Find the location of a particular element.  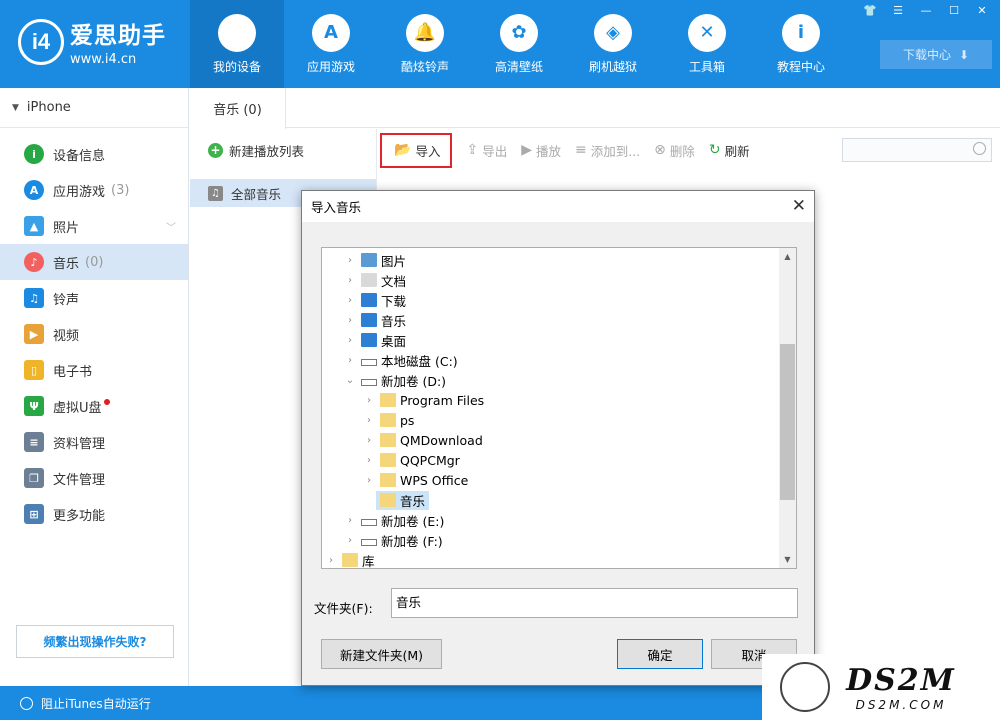

sidebar-item-6: ▯ 电子书 is located at coordinates (94, 370).